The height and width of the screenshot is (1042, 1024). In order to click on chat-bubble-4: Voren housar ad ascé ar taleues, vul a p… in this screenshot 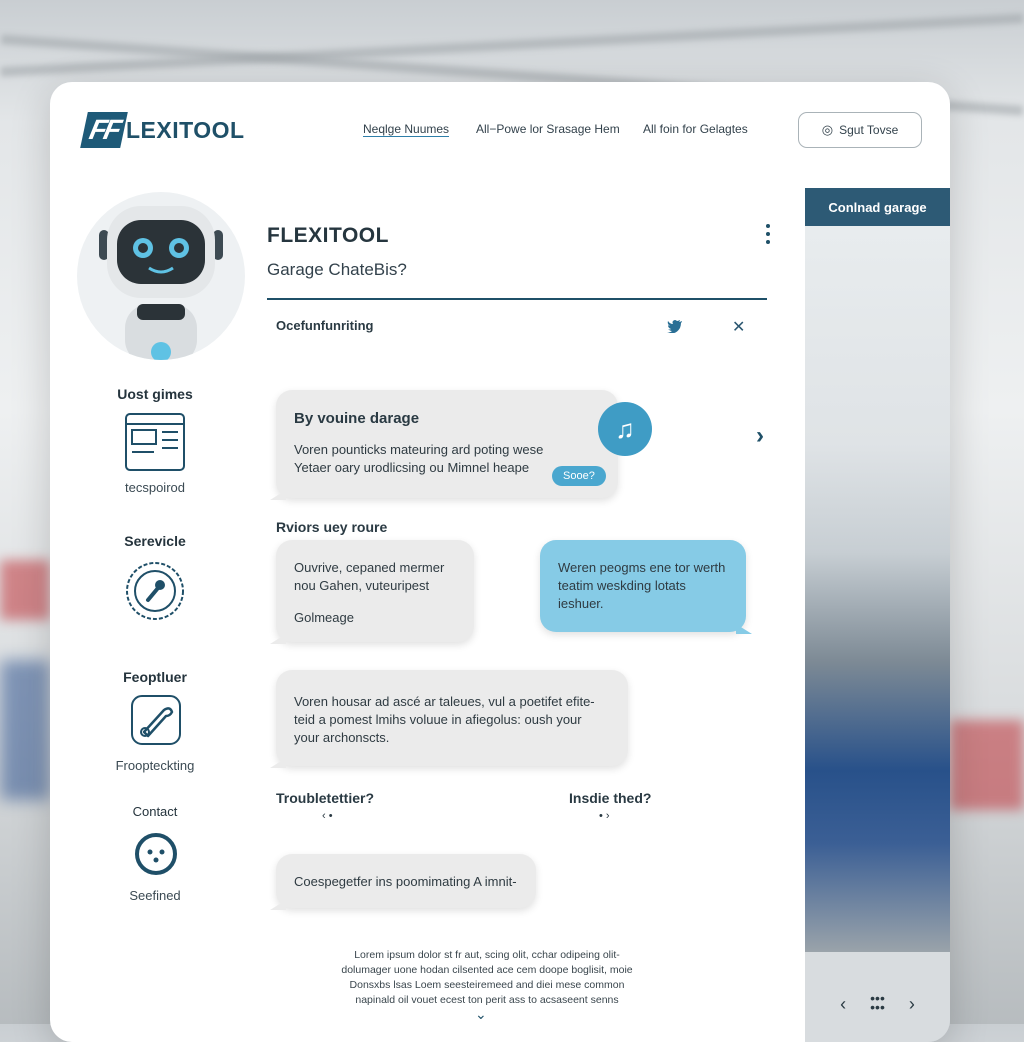, I will do `click(449, 719)`.